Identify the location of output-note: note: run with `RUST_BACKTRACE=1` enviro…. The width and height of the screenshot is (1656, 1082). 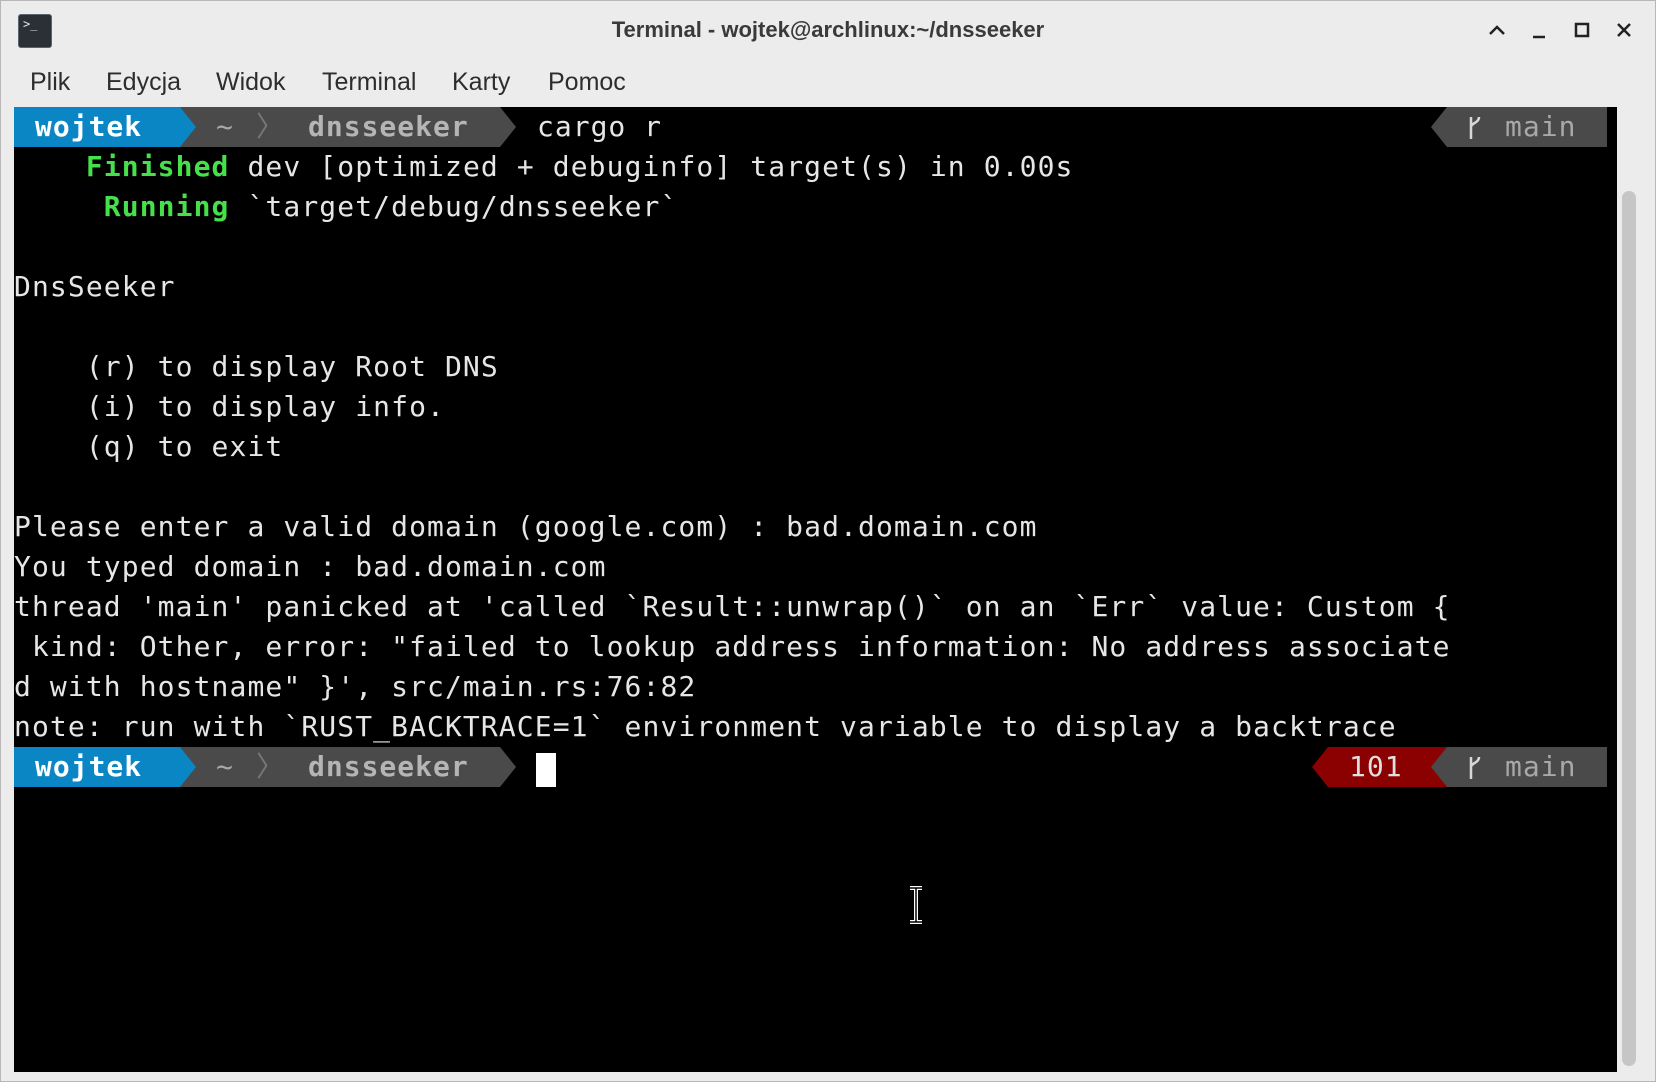
(705, 726).